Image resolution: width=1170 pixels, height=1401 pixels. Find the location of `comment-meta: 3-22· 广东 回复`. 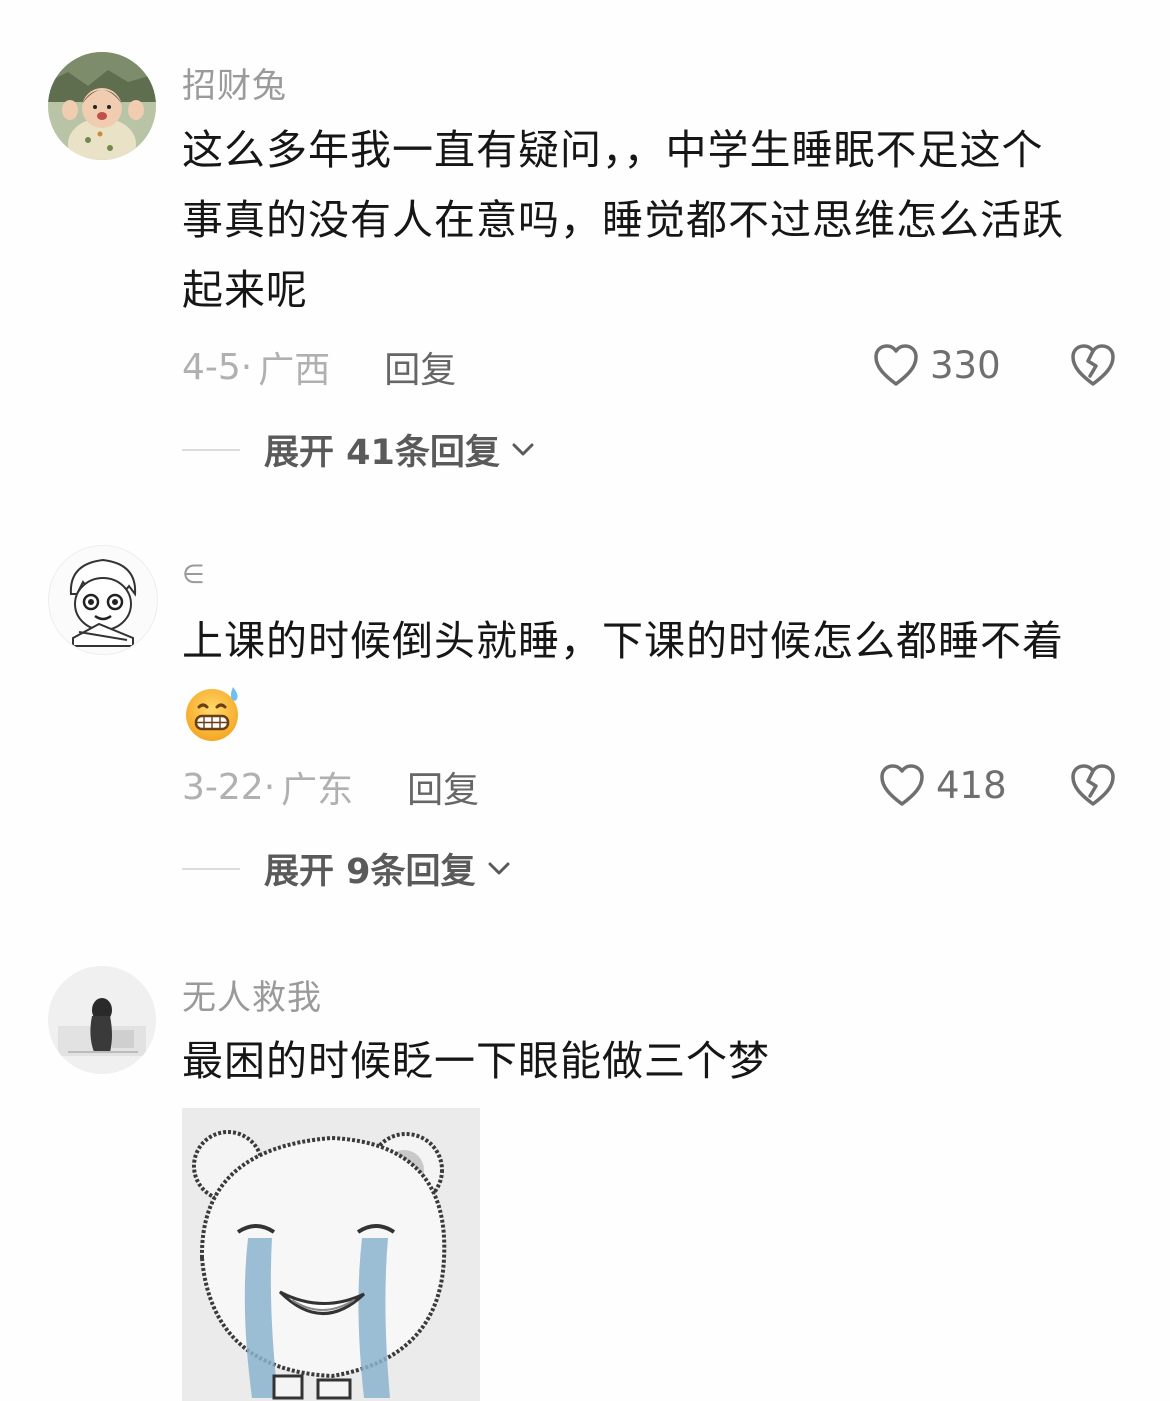

comment-meta: 3-22· 广东 回复 is located at coordinates (330, 787).